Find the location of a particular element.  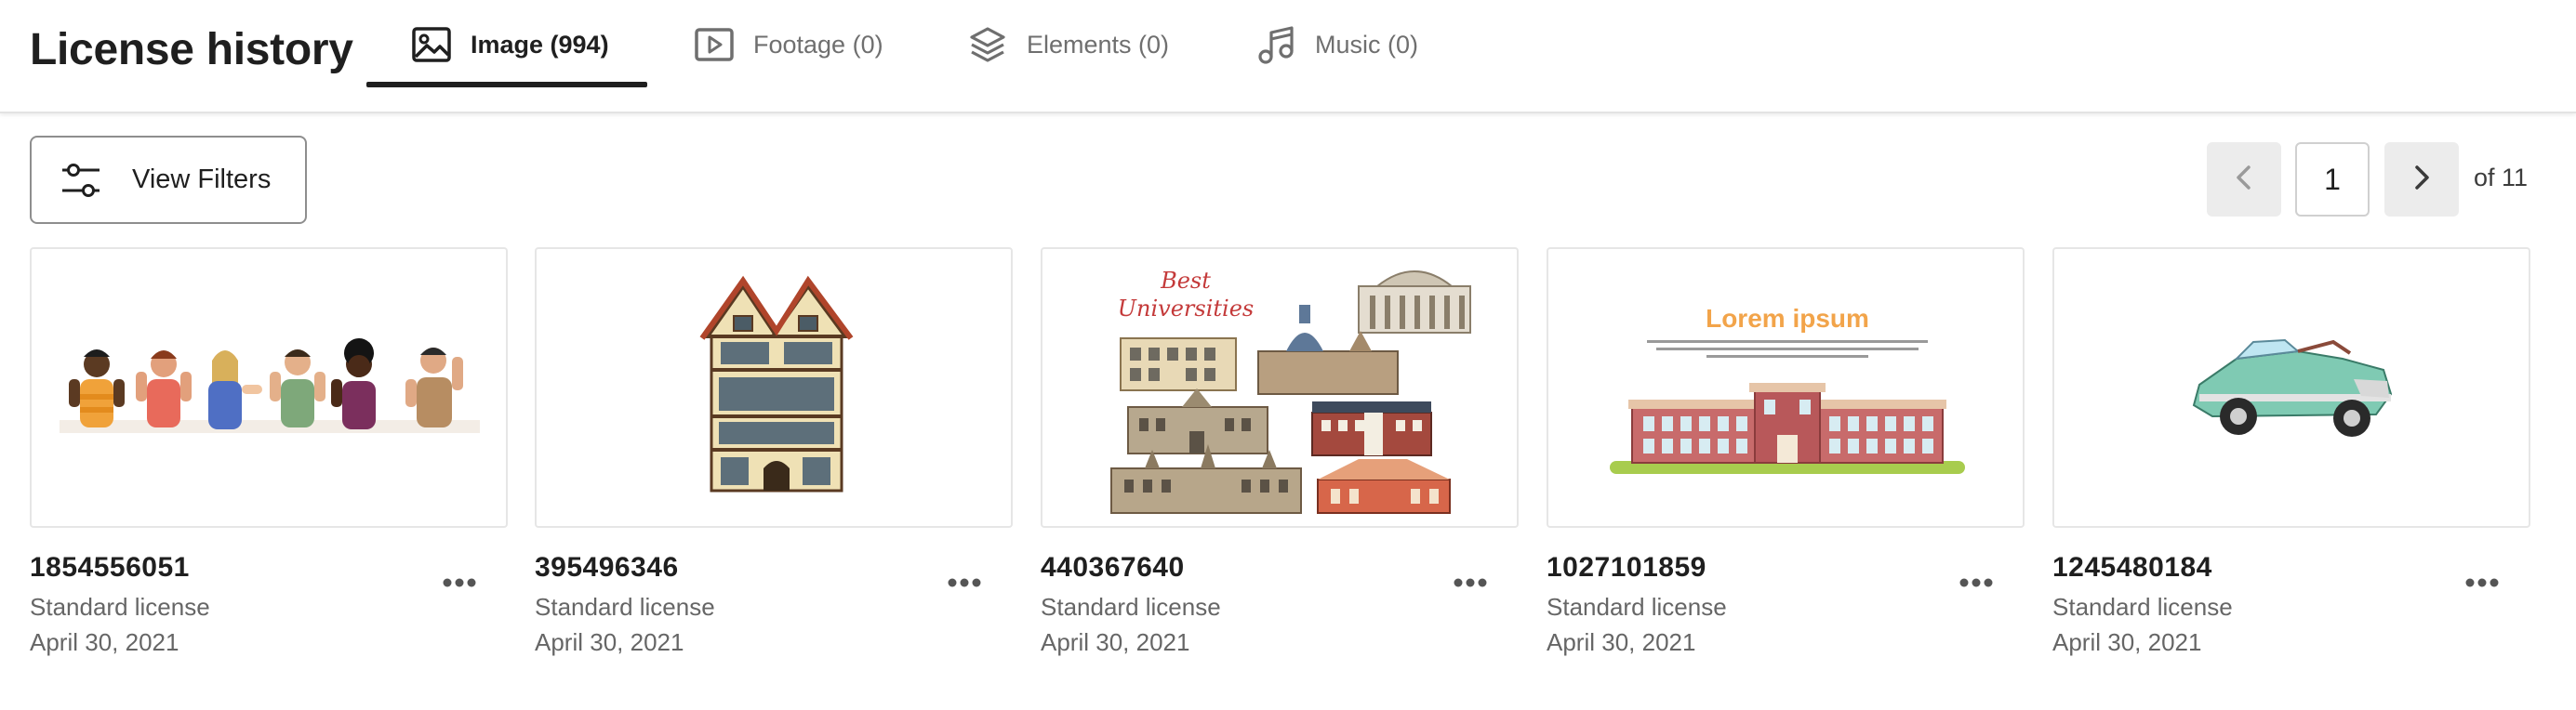

tab-elements-label: Elements (0) is located at coordinates (1098, 44).